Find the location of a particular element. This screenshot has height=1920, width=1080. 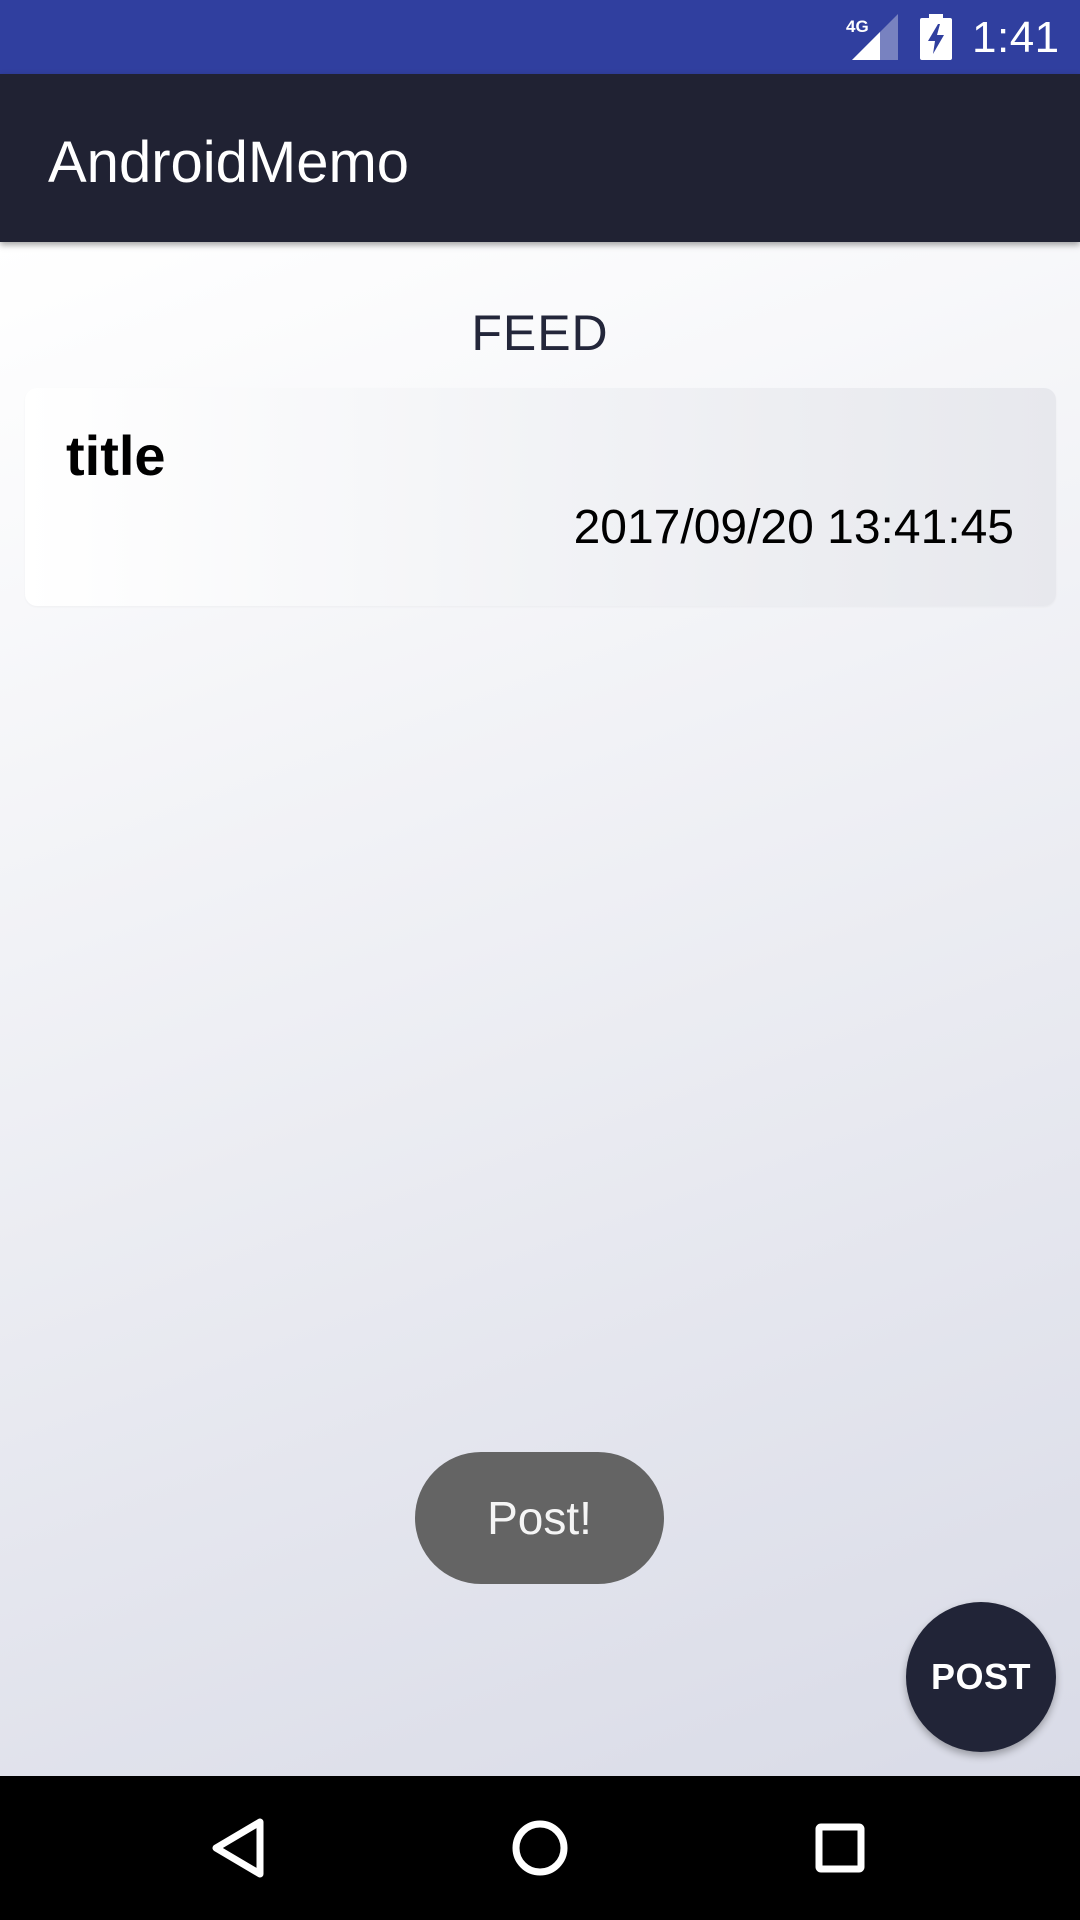

feed-heading: FEED is located at coordinates (540, 333).